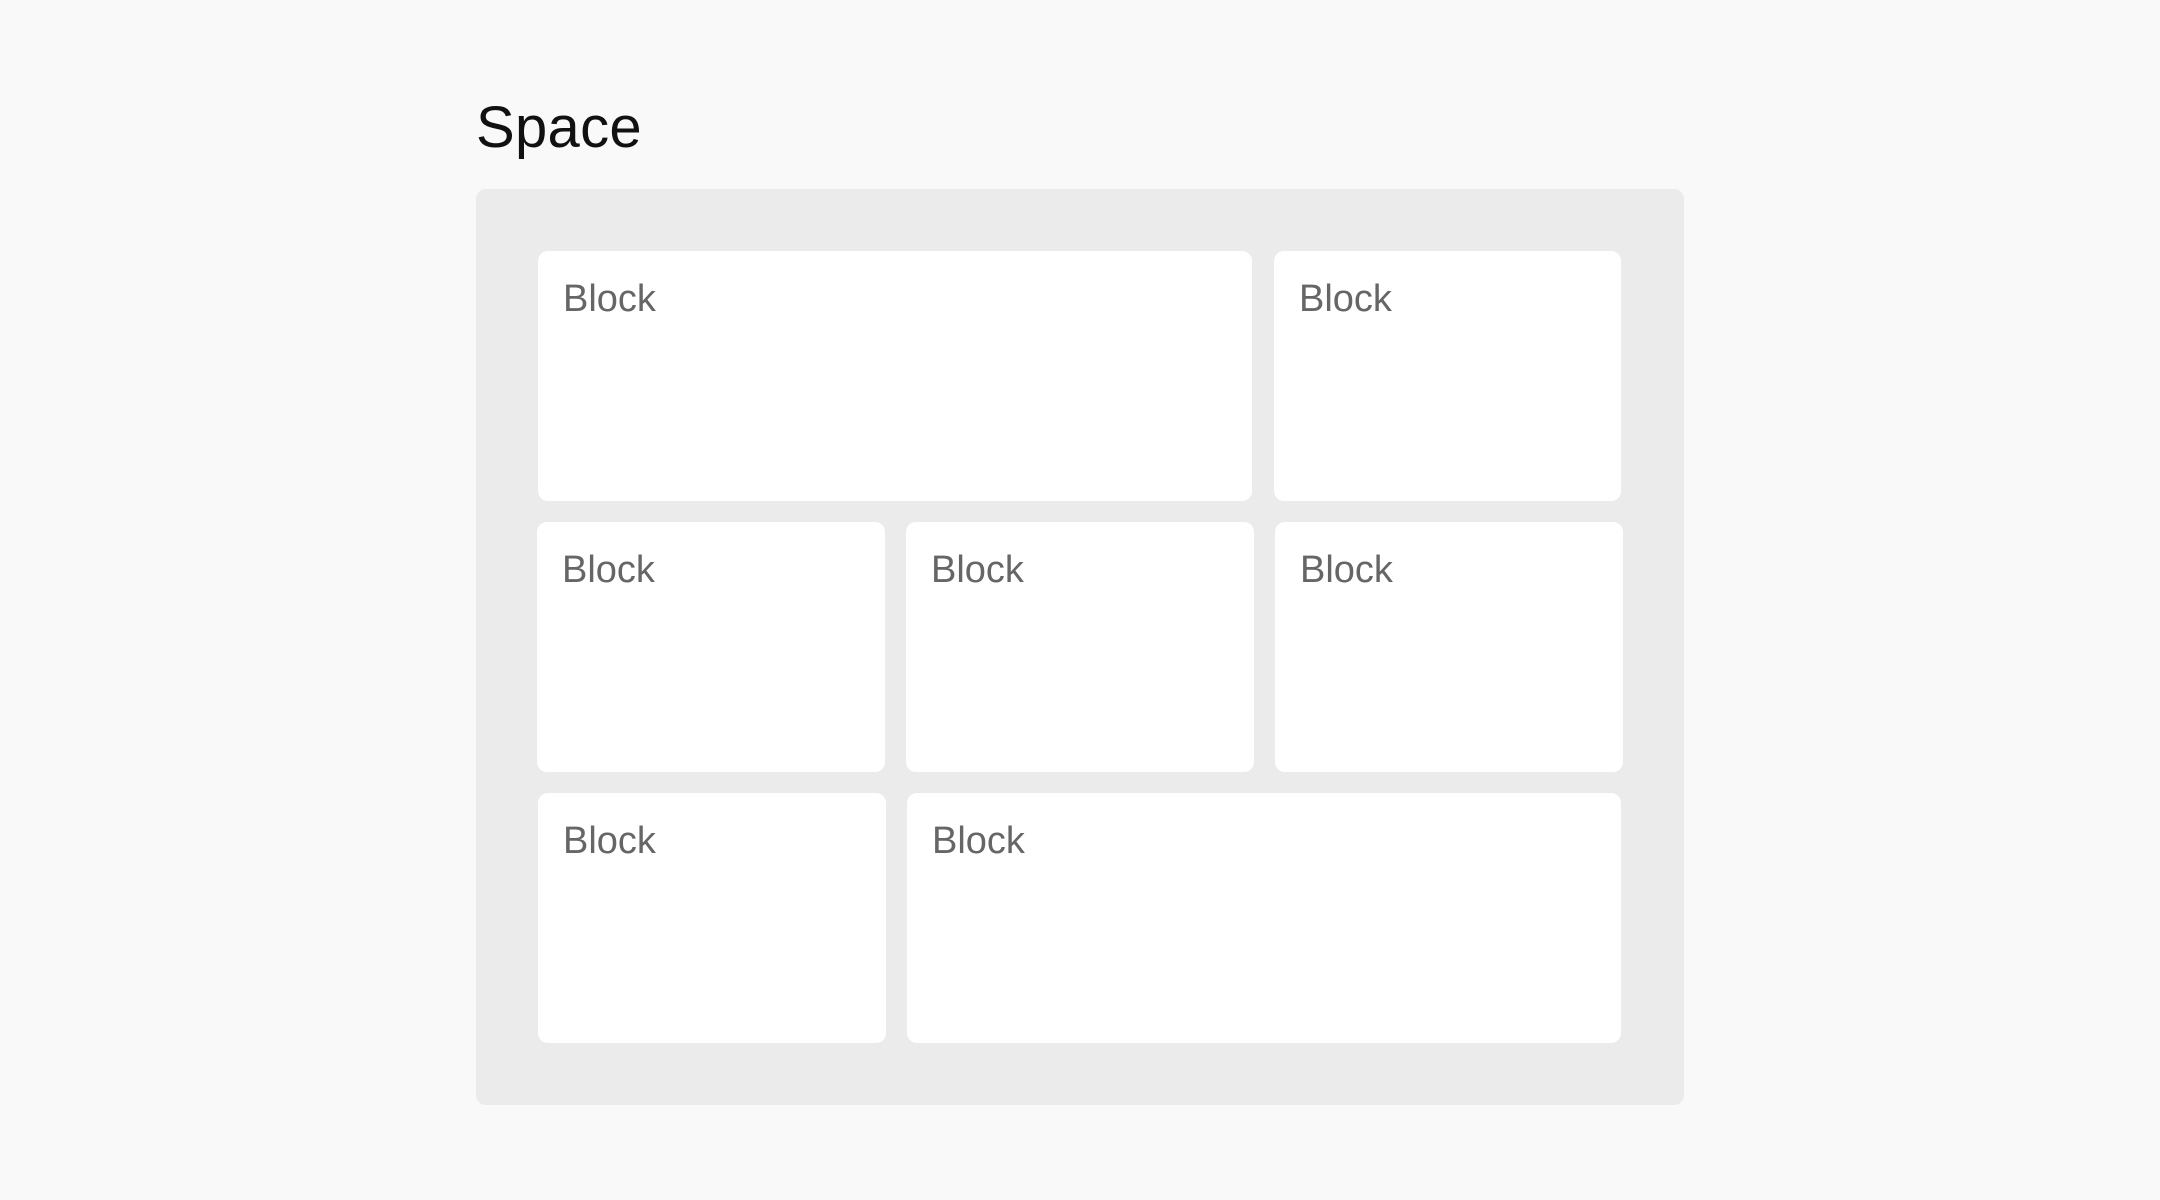 This screenshot has height=1200, width=2160. I want to click on block-bottom-left: Block, so click(712, 918).